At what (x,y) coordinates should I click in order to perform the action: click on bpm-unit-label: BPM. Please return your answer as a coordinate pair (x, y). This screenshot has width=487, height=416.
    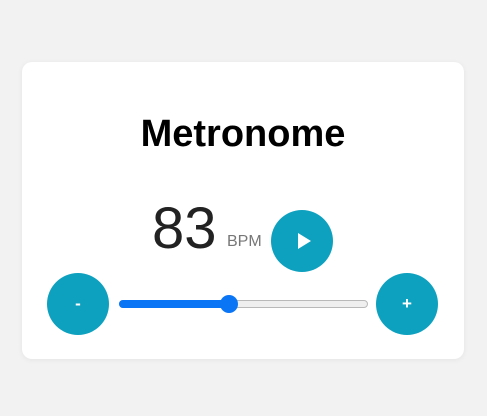
    Looking at the image, I should click on (244, 241).